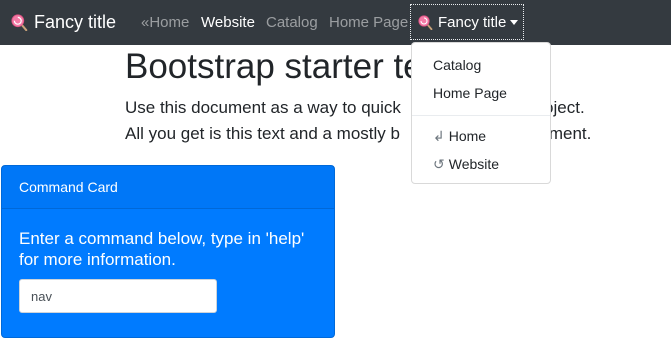 This screenshot has width=671, height=346. I want to click on return-arrow-icon: ↲, so click(439, 136).